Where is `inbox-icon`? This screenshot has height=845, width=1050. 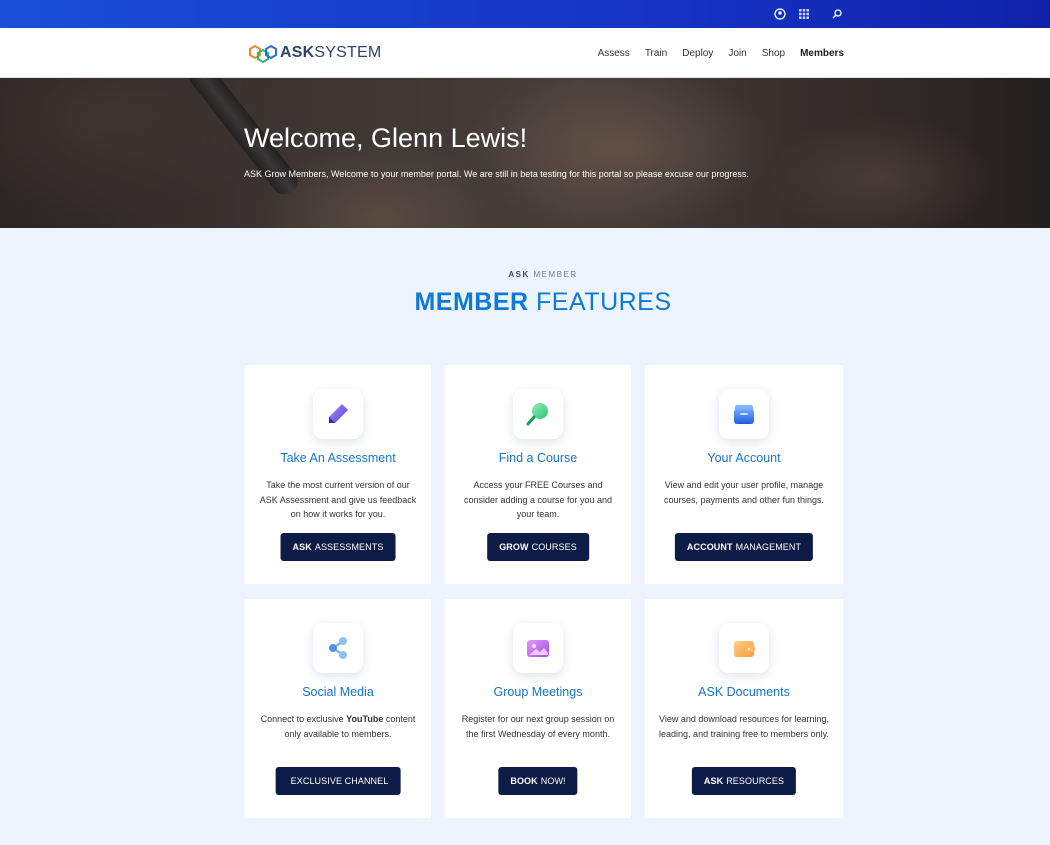
inbox-icon is located at coordinates (744, 414).